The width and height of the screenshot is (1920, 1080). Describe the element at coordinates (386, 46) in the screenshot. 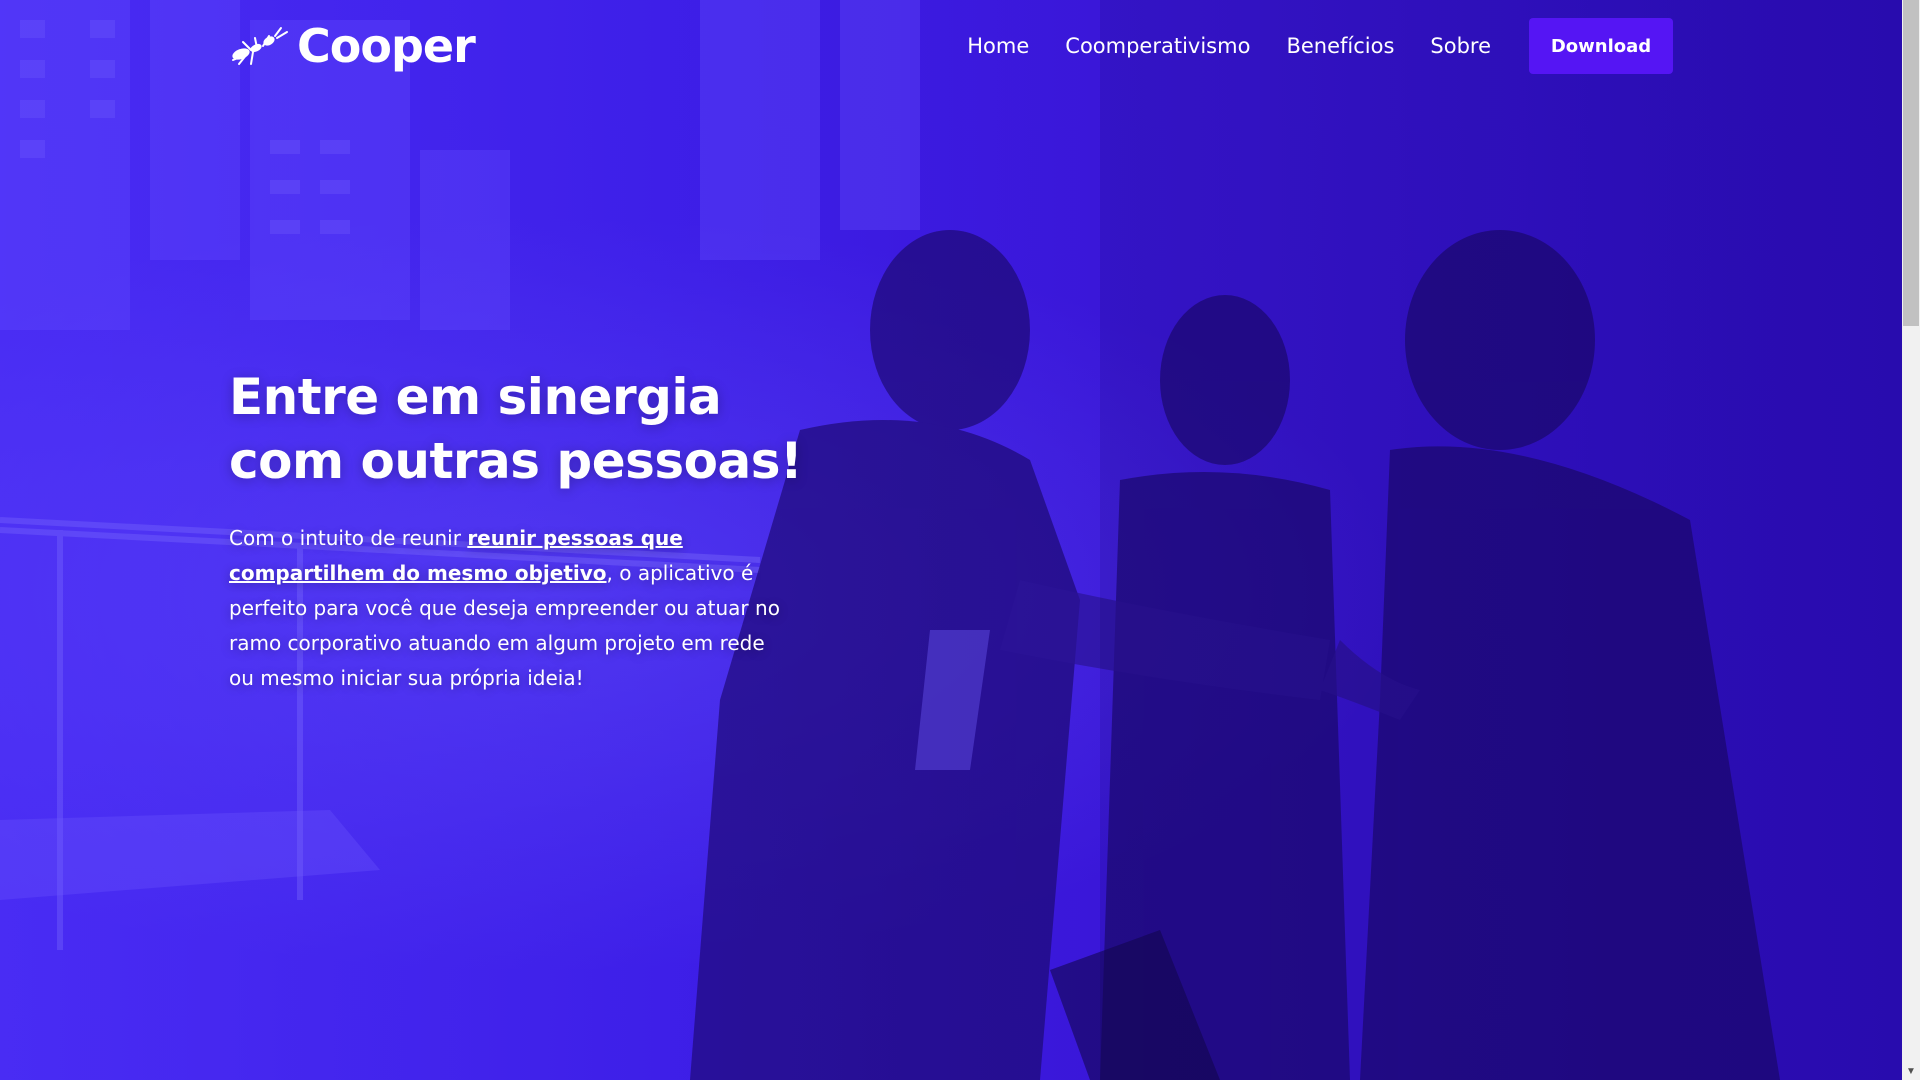

I see `brand-name: Cooper` at that location.